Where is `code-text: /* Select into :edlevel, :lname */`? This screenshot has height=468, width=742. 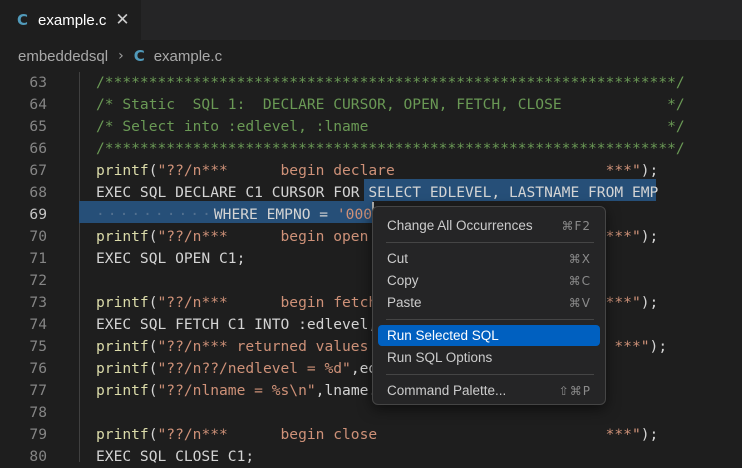
code-text: /* Select into :edlevel, :lname */ is located at coordinates (390, 127).